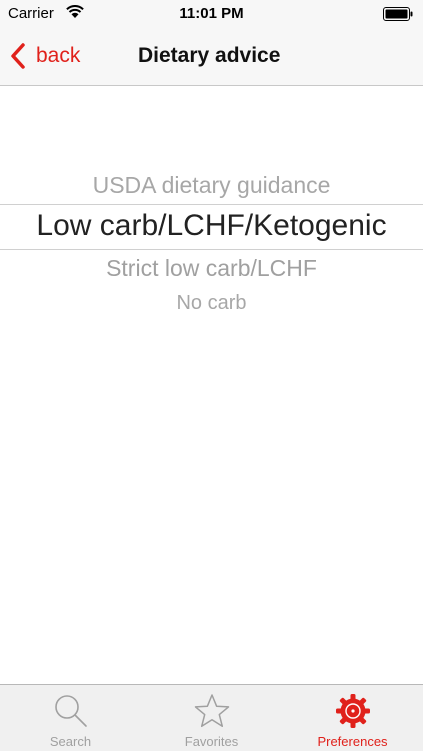  I want to click on clock: 11:01 PM, so click(211, 13).